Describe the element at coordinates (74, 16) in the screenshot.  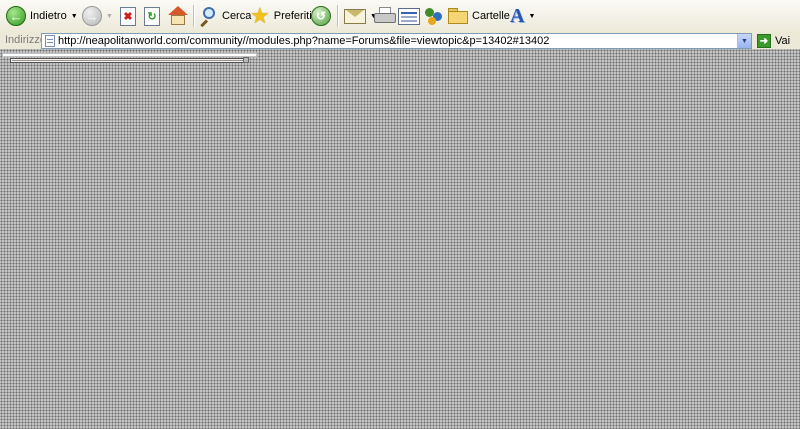
I see `back-dropdown-icon: ▼` at that location.